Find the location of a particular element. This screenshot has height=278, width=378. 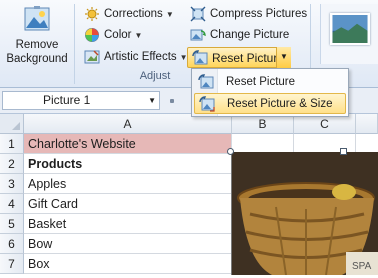

menu-item-label: Reset Picture & Size is located at coordinates (280, 103).